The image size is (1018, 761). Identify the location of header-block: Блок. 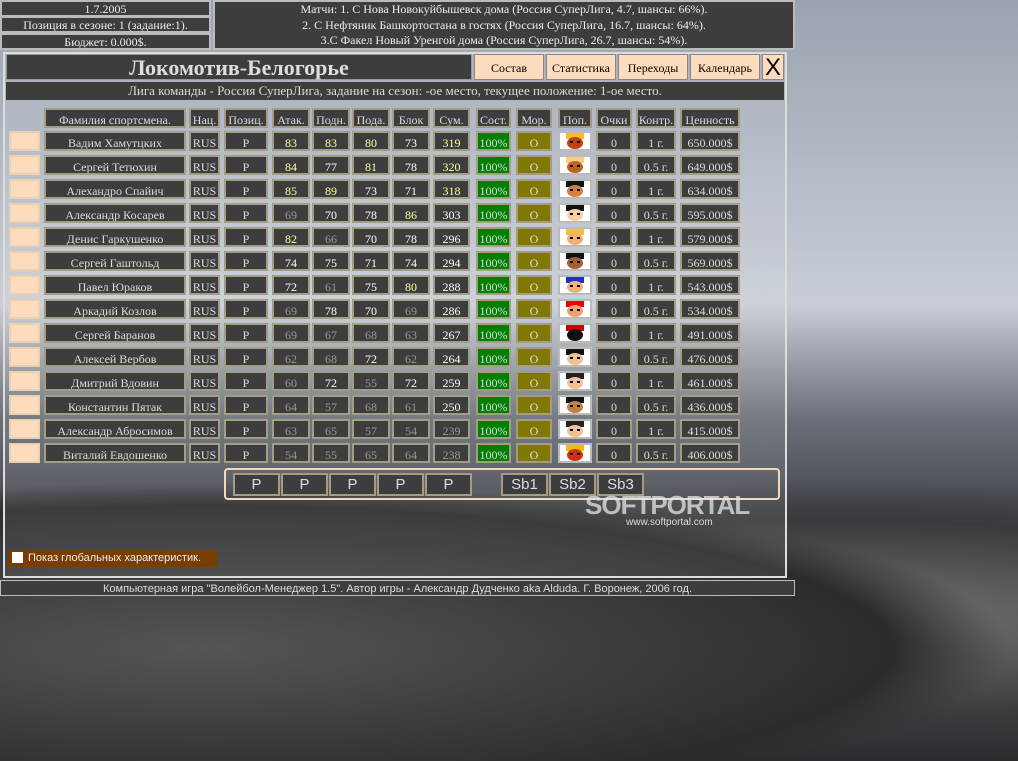
(411, 118).